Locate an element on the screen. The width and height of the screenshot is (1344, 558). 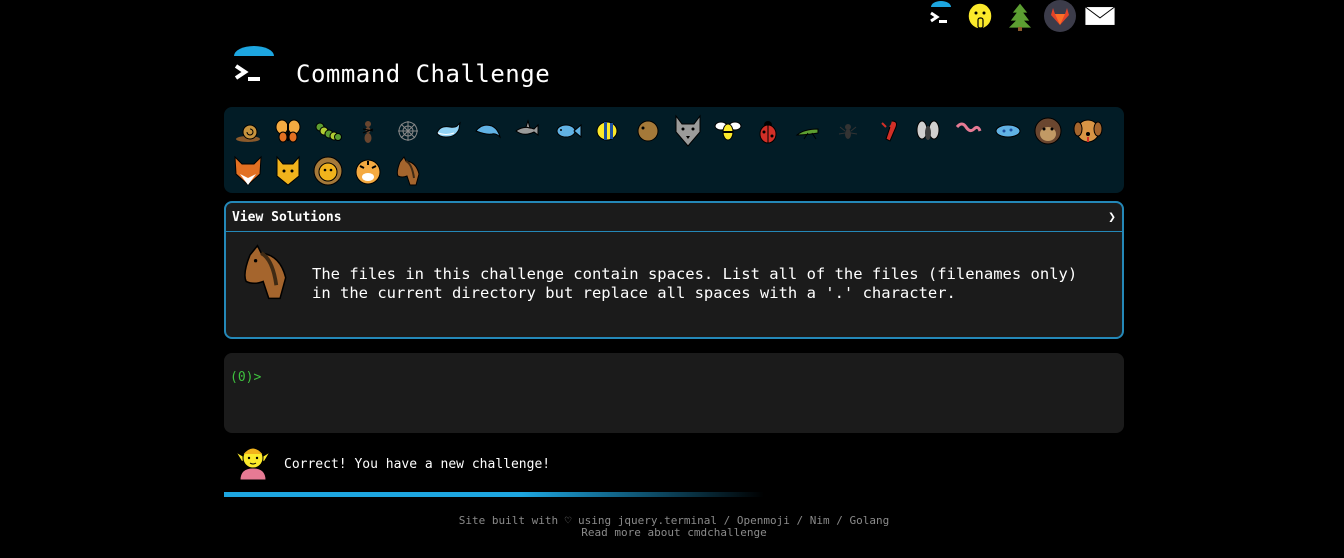
caterpillar-icon is located at coordinates (328, 131).